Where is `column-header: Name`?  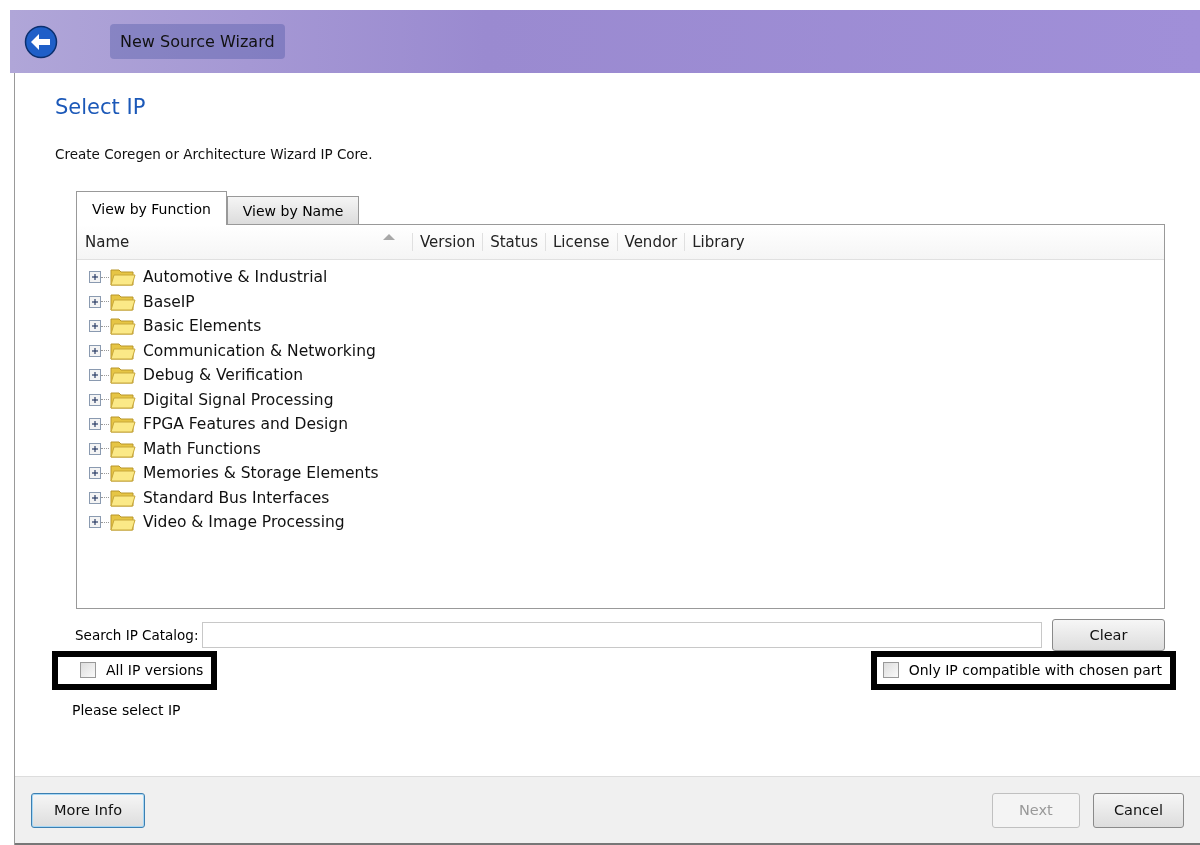 column-header: Name is located at coordinates (229, 242).